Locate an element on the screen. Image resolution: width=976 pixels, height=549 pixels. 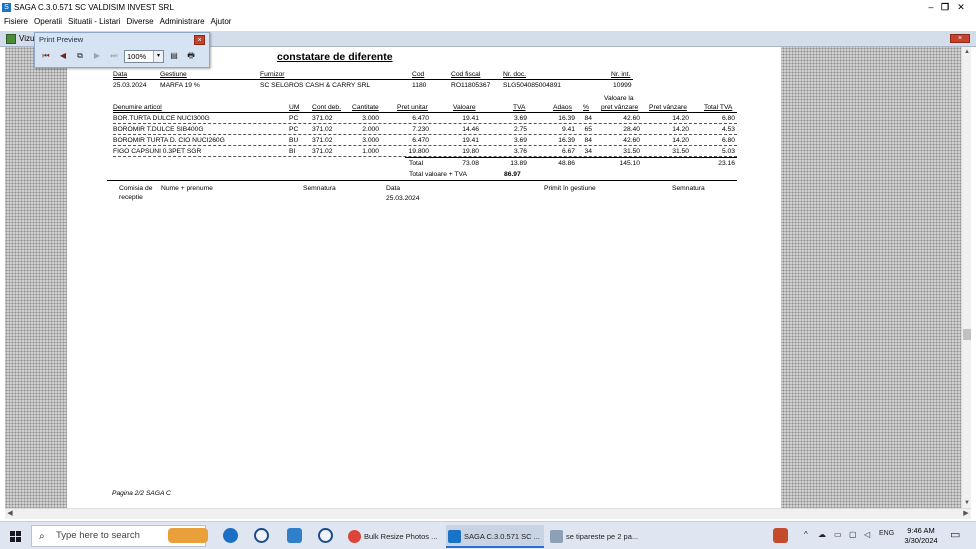
printer-icon: 🖶 is located at coordinates (191, 56).